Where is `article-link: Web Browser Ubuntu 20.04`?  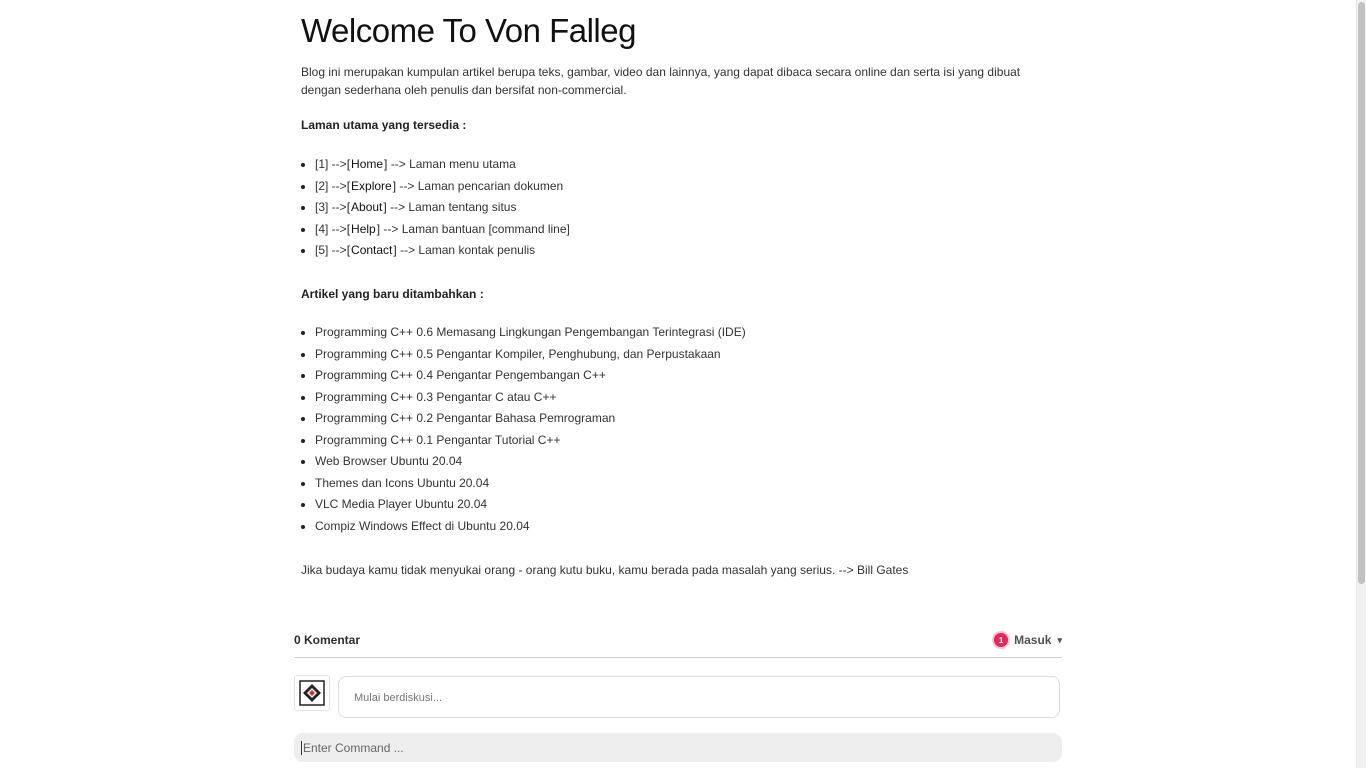 article-link: Web Browser Ubuntu 20.04 is located at coordinates (388, 461).